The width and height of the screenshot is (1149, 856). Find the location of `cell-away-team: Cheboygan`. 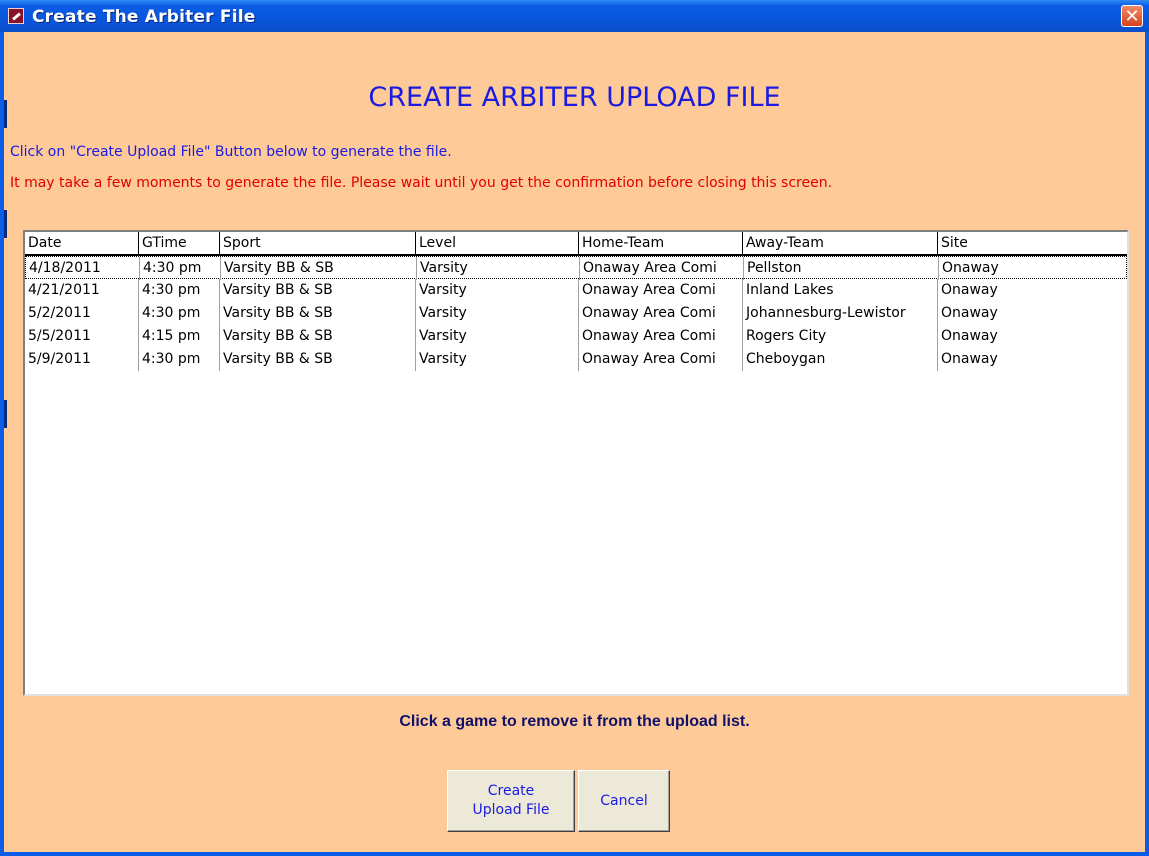

cell-away-team: Cheboygan is located at coordinates (840, 359).